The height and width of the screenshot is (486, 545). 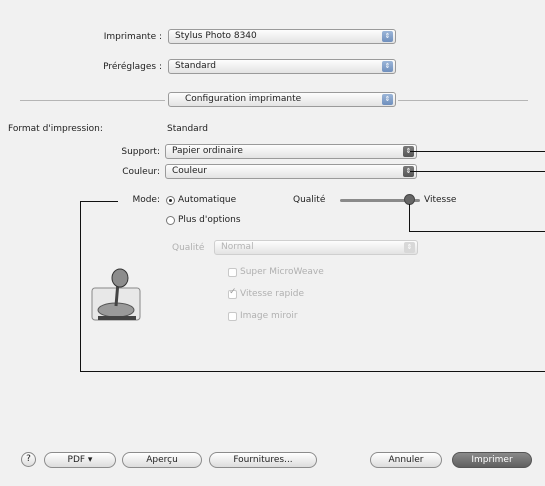 What do you see at coordinates (216, 36) in the screenshot?
I see `printer-value: Stylus Photo 8340` at bounding box center [216, 36].